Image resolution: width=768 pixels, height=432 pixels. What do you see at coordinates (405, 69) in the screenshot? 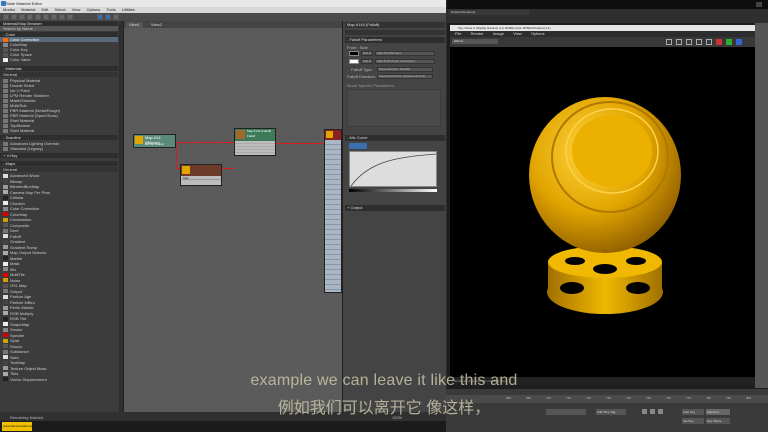
I see `falloff-type-dropdown: Perpendicular / Parallel` at bounding box center [405, 69].